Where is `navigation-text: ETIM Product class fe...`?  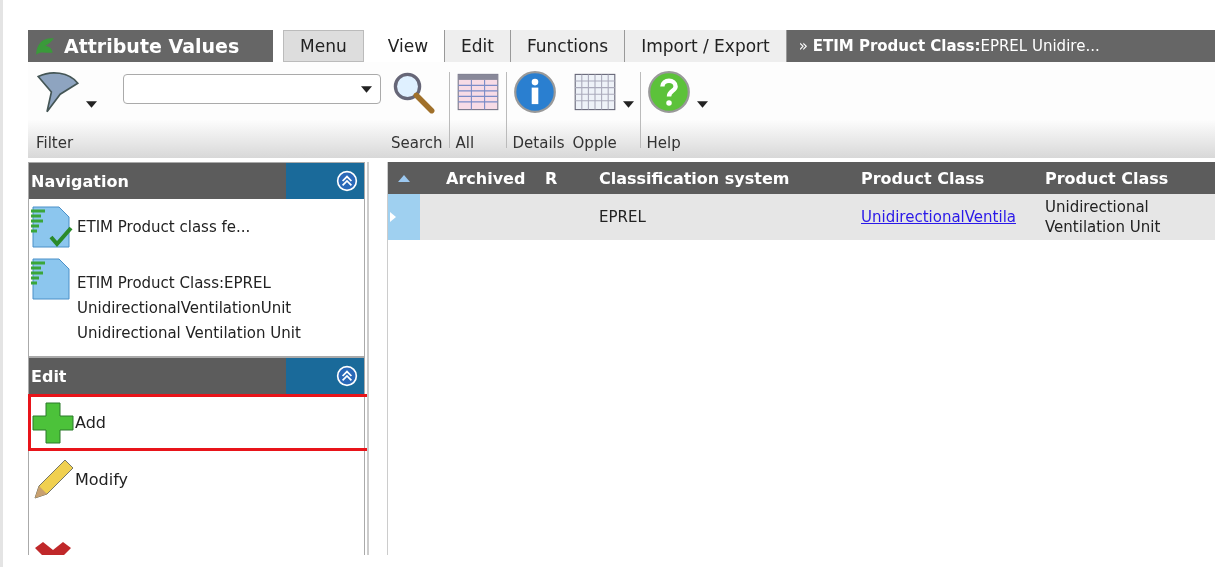
navigation-text: ETIM Product class fe... is located at coordinates (164, 227).